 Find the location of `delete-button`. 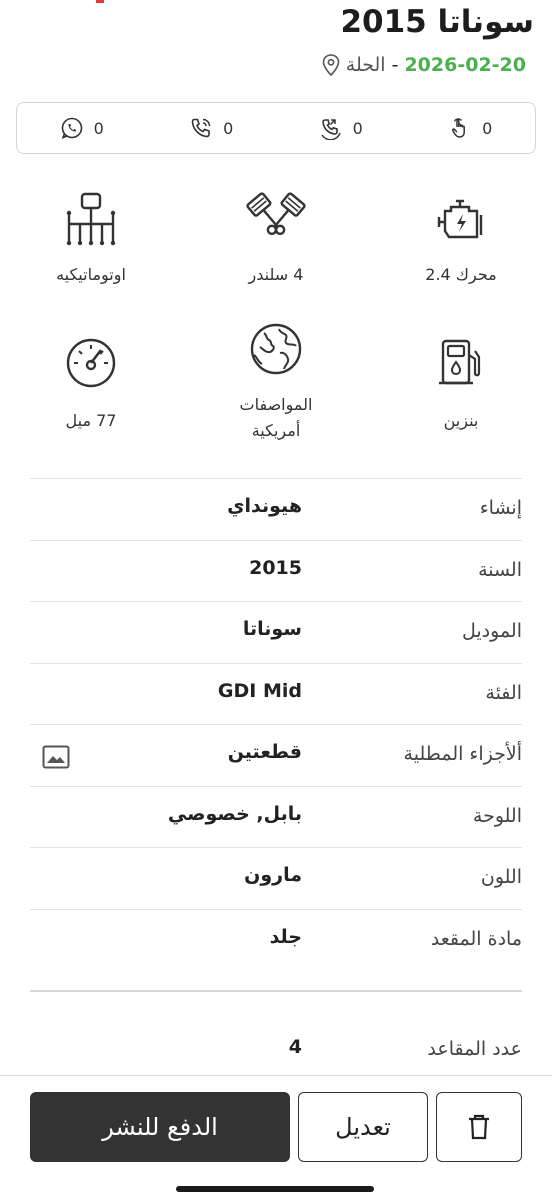

delete-button is located at coordinates (479, 1127).